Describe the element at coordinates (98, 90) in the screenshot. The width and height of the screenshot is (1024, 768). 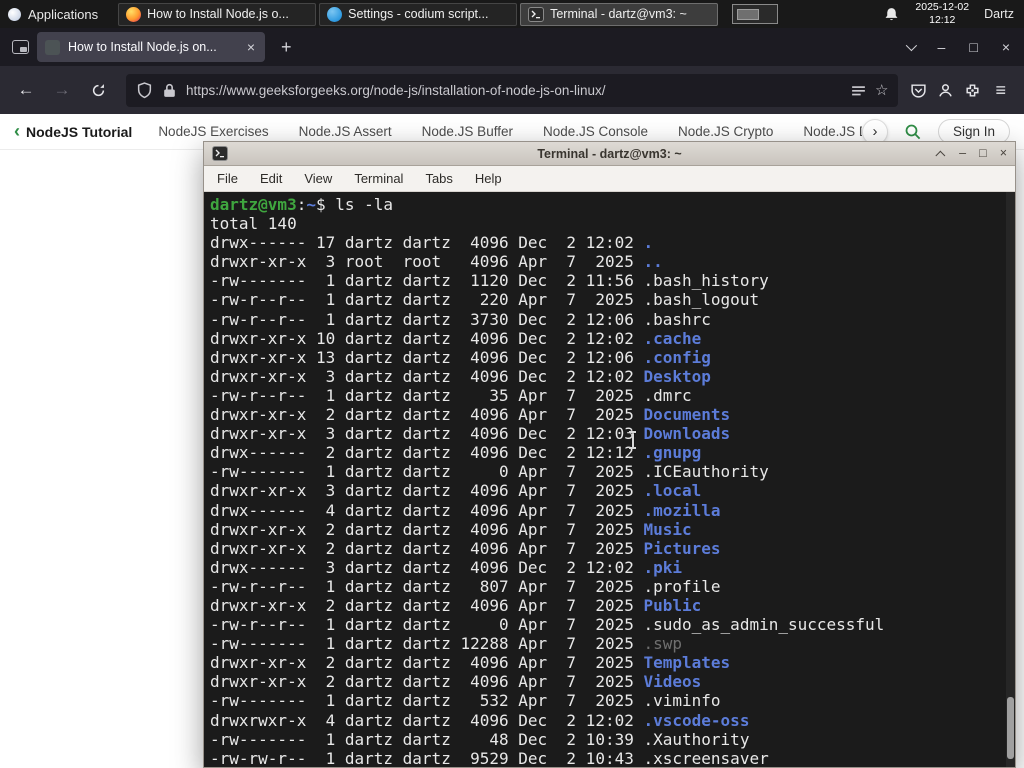
I see `reload-button` at that location.